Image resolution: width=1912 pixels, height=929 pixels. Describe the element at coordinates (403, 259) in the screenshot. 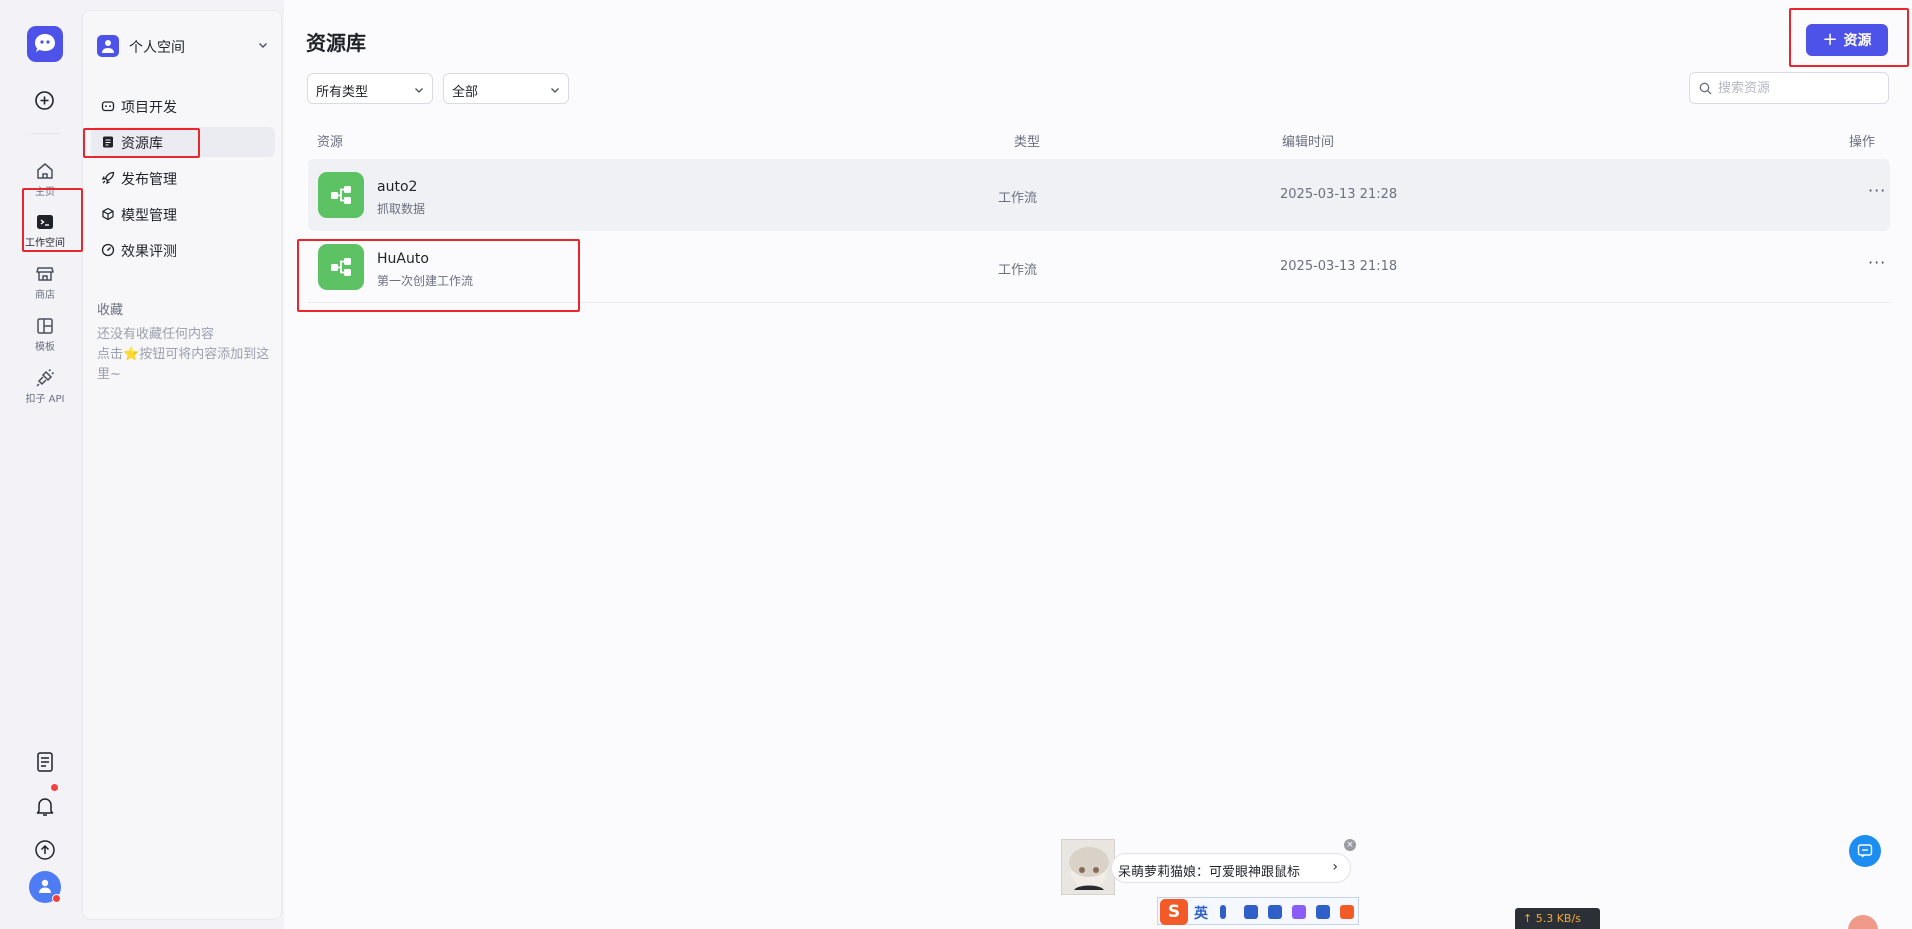

I see `resource-name: HuAuto` at that location.